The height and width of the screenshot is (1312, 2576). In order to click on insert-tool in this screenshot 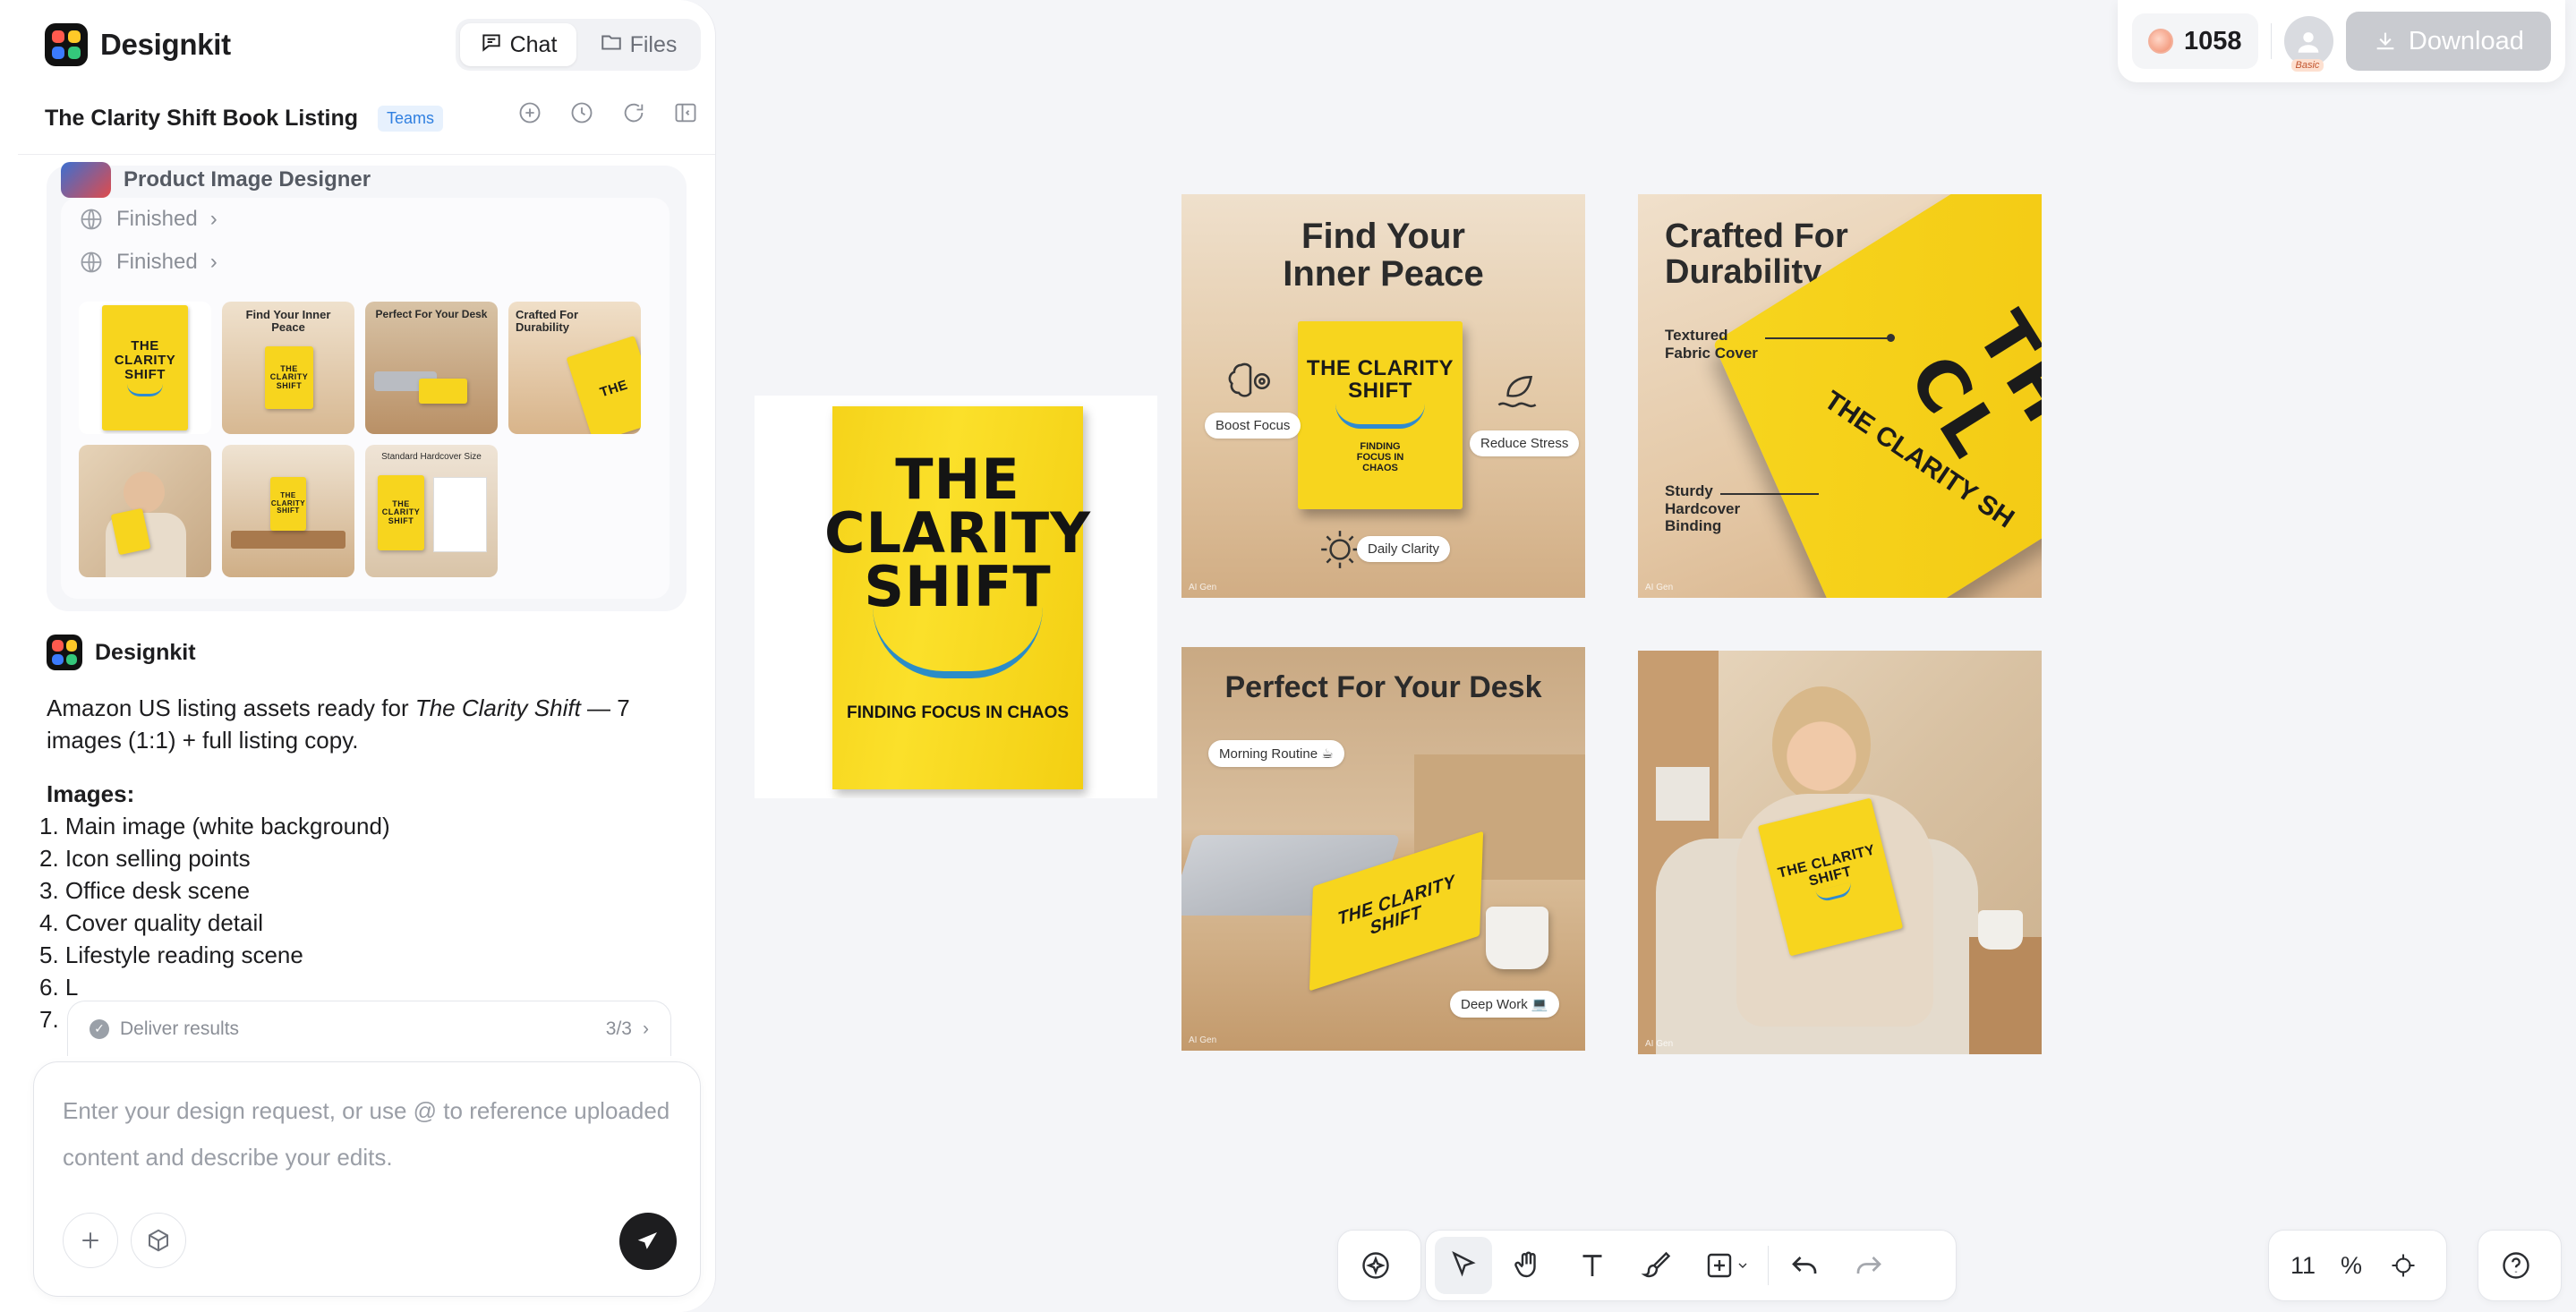, I will do `click(1727, 1265)`.